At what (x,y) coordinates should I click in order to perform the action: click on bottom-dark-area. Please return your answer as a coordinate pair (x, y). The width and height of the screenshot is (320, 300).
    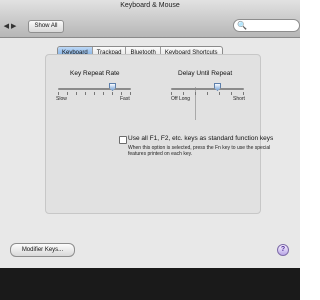
    Looking at the image, I should click on (150, 284).